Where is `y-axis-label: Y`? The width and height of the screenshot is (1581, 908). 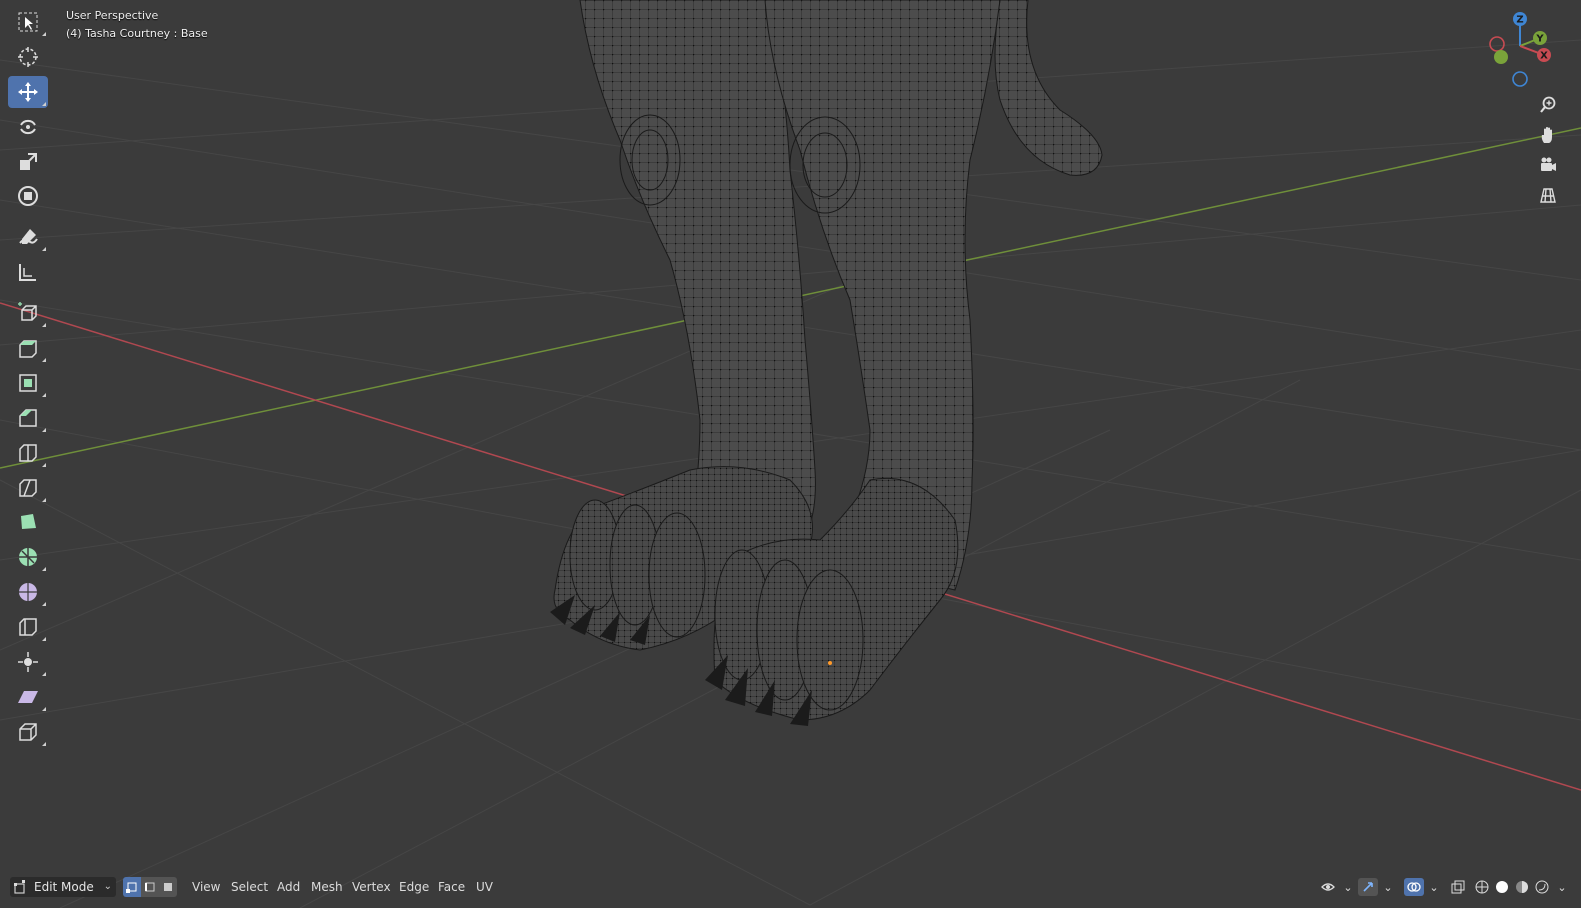
y-axis-label: Y is located at coordinates (1539, 39).